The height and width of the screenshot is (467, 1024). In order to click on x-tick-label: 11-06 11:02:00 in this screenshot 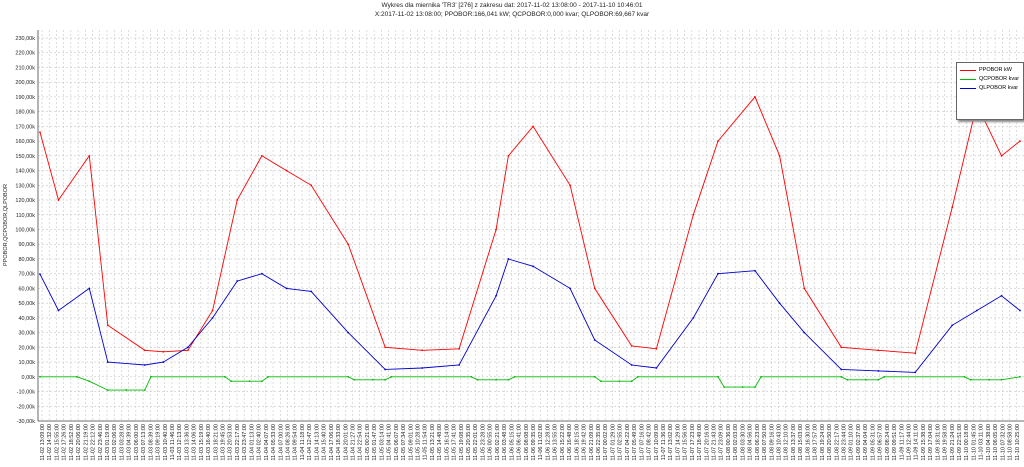, I will do `click(541, 442)`.